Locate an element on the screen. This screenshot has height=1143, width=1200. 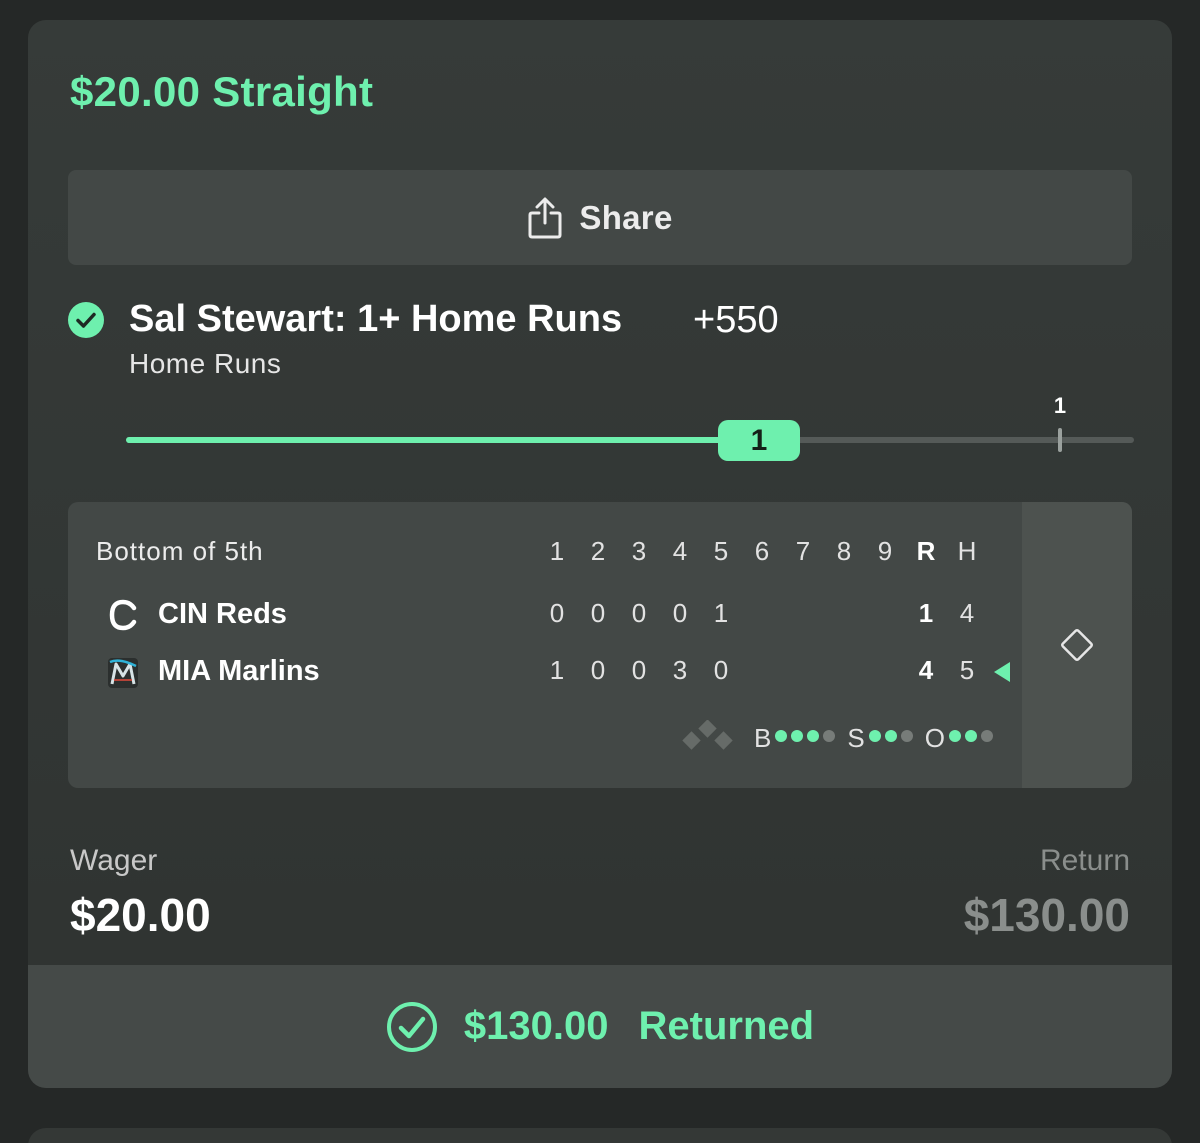
return-label: Return is located at coordinates (1084, 860).